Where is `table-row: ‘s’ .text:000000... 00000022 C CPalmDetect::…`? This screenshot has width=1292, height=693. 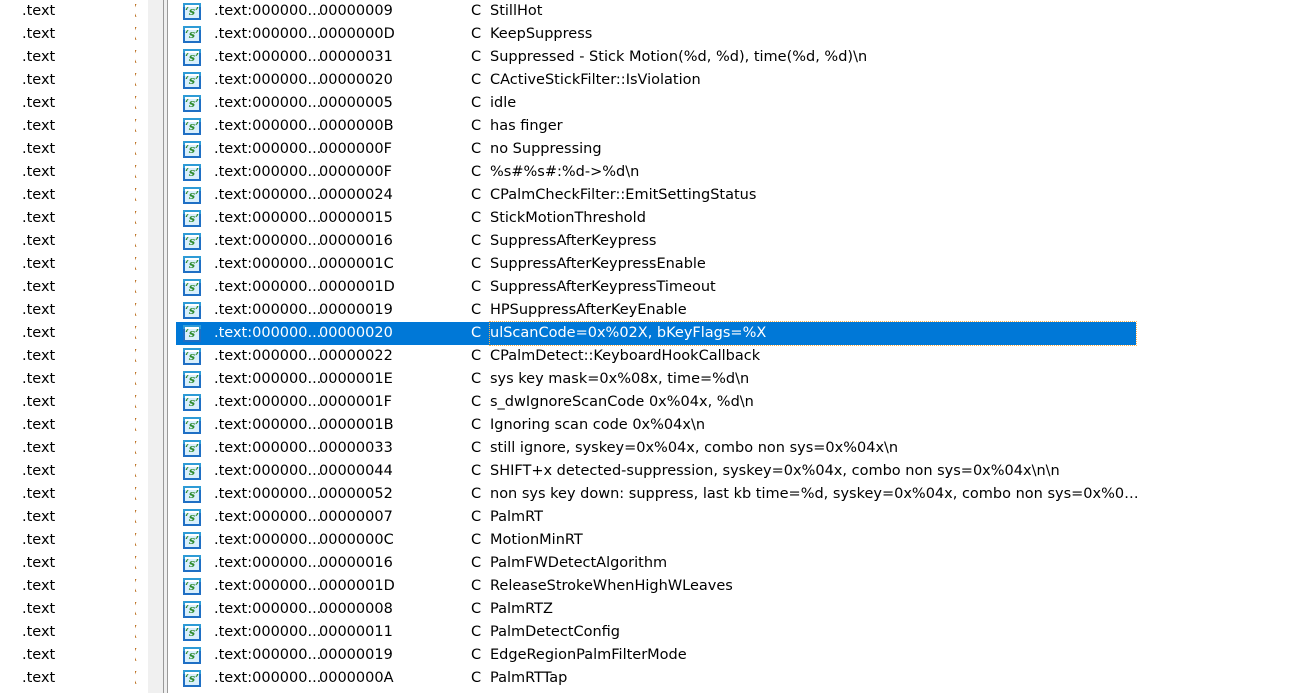 table-row: ‘s’ .text:000000... 00000022 C CPalmDetect::… is located at coordinates (734, 356).